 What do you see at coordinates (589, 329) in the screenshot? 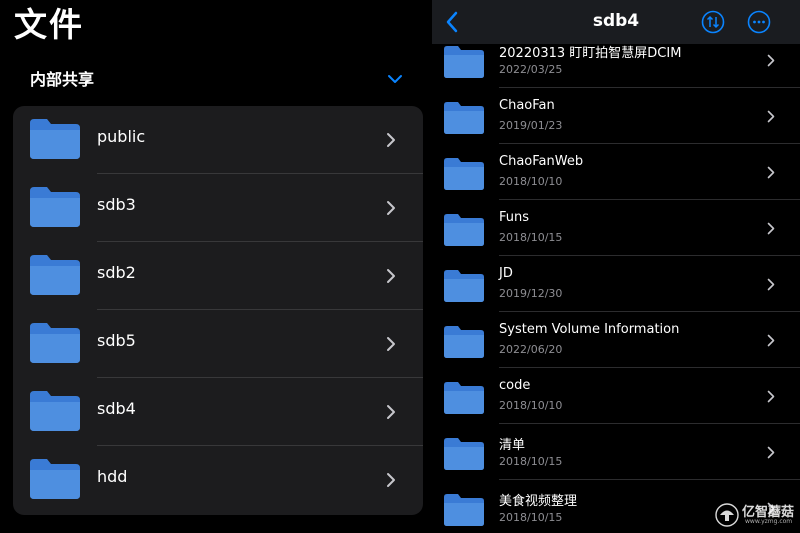
I see `file-name: System Volume Information` at bounding box center [589, 329].